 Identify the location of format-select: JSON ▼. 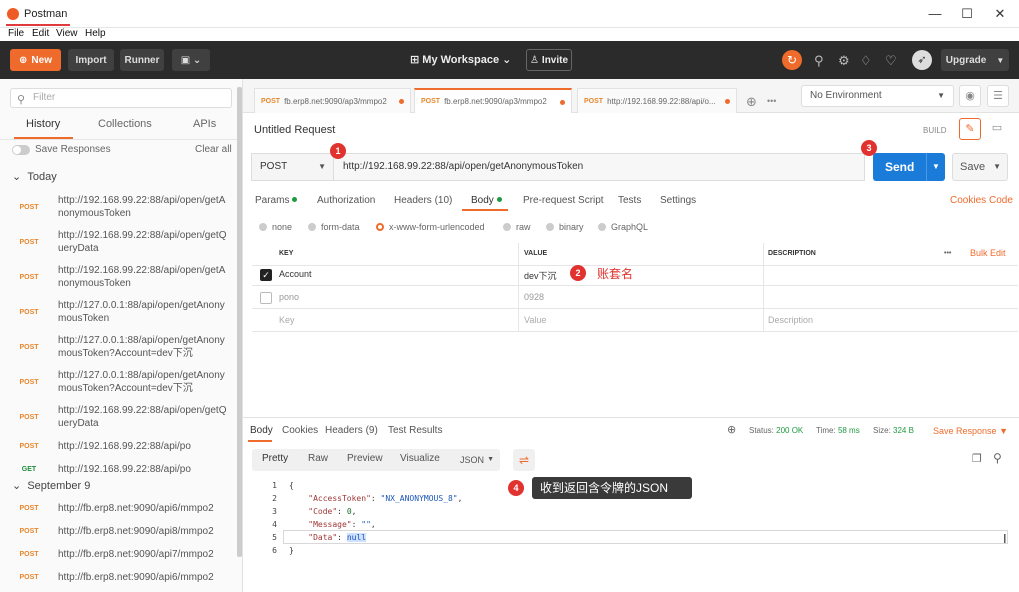
(476, 460).